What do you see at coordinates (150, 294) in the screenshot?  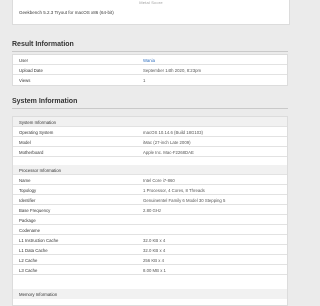 I see `section-header-memory: Memory Information` at bounding box center [150, 294].